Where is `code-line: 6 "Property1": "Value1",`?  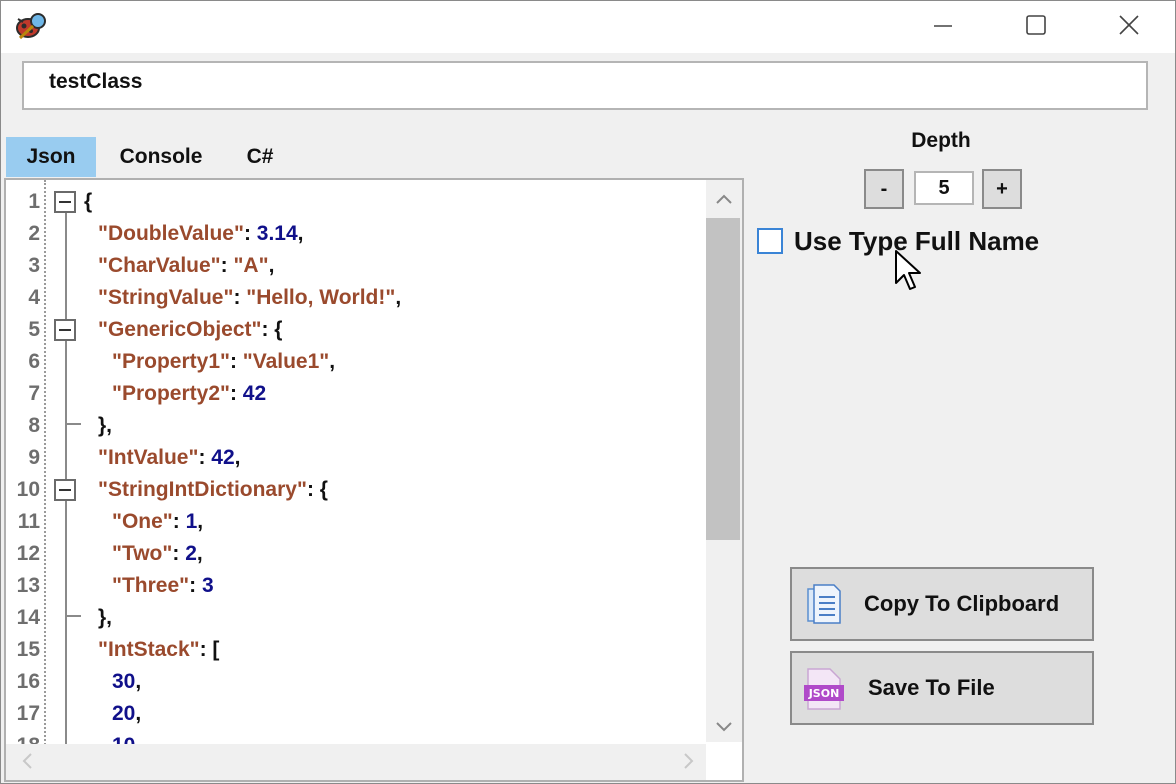
code-line: 6 "Property1": "Value1", is located at coordinates (356, 362).